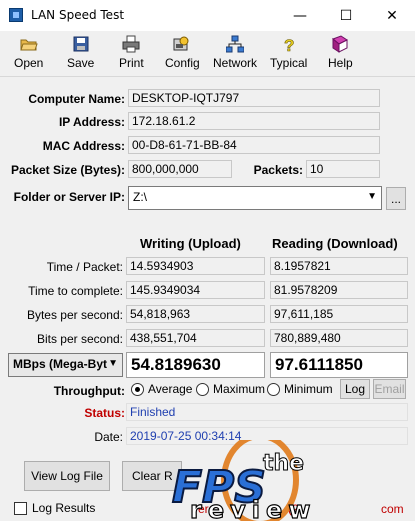  Describe the element at coordinates (235, 44) in the screenshot. I see `network-icon` at that location.